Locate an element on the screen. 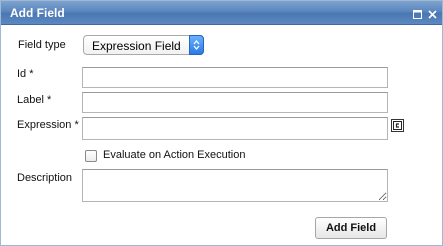 This screenshot has width=443, height=246. description-label: Description is located at coordinates (45, 178).